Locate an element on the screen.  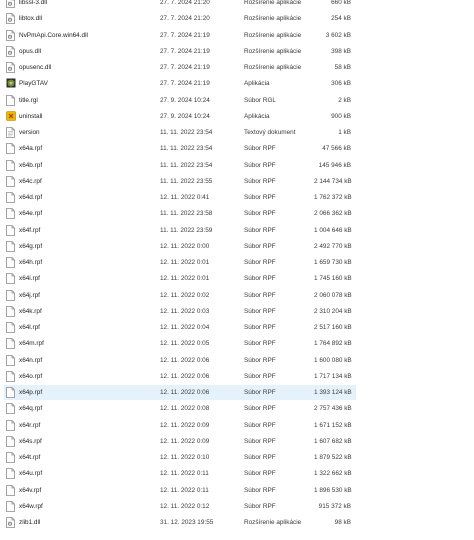
file-name: x64j.rpf is located at coordinates (29, 295).